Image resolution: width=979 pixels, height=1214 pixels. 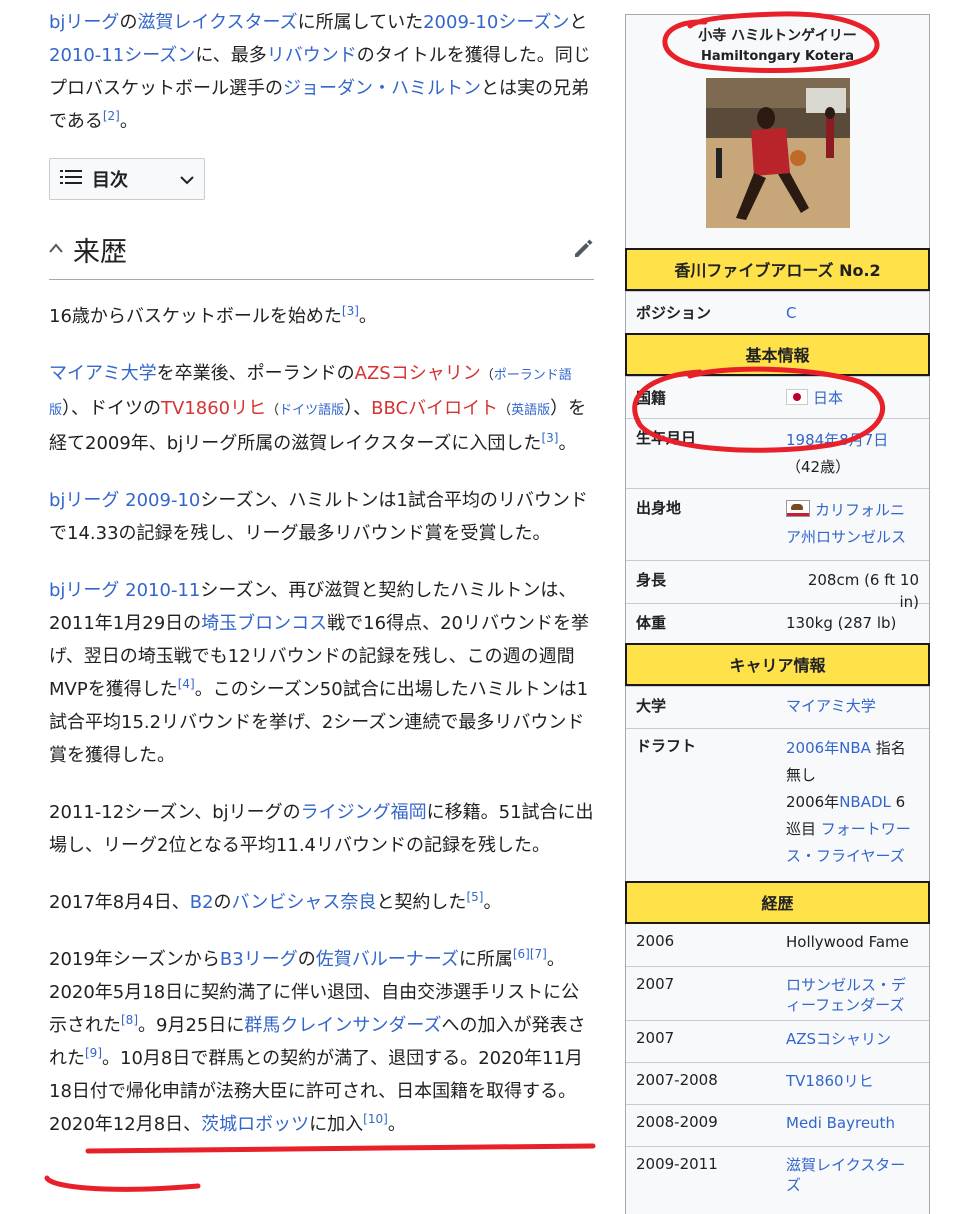 I want to click on history-row: 2007 ロサンゼルス・ディーフェンダーズ, so click(x=777, y=993).